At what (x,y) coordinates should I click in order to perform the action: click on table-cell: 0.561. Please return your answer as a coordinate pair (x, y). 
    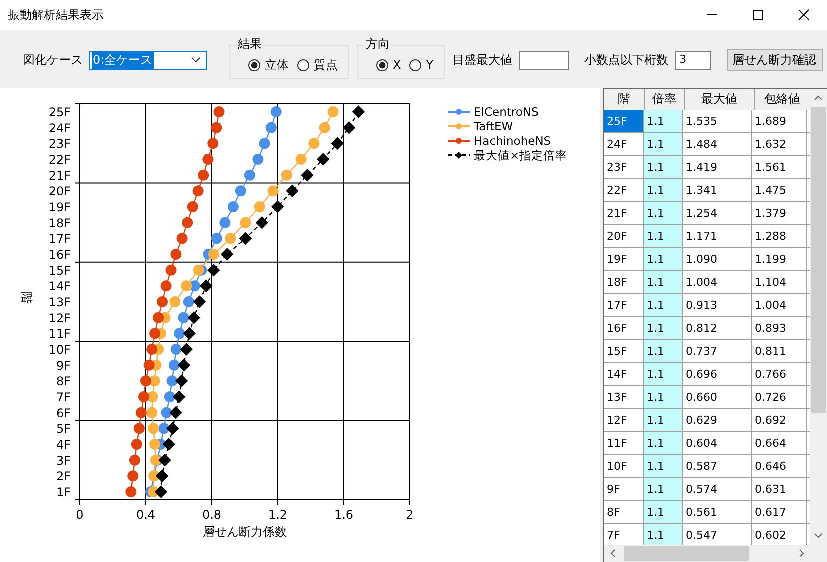
    Looking at the image, I should click on (717, 512).